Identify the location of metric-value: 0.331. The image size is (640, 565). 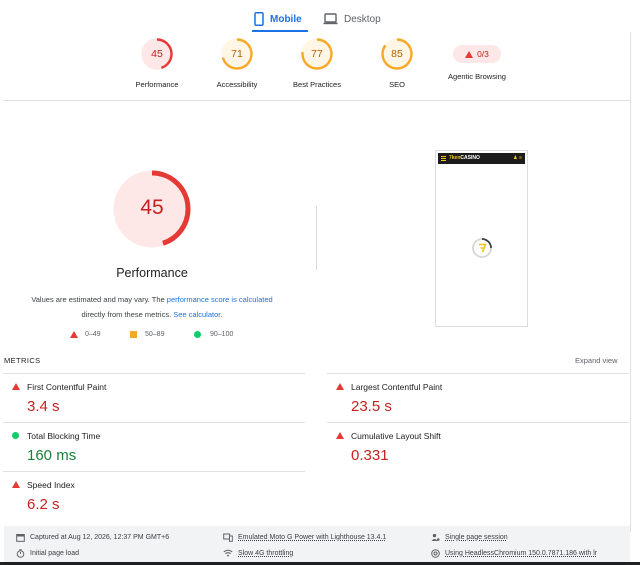
(370, 455).